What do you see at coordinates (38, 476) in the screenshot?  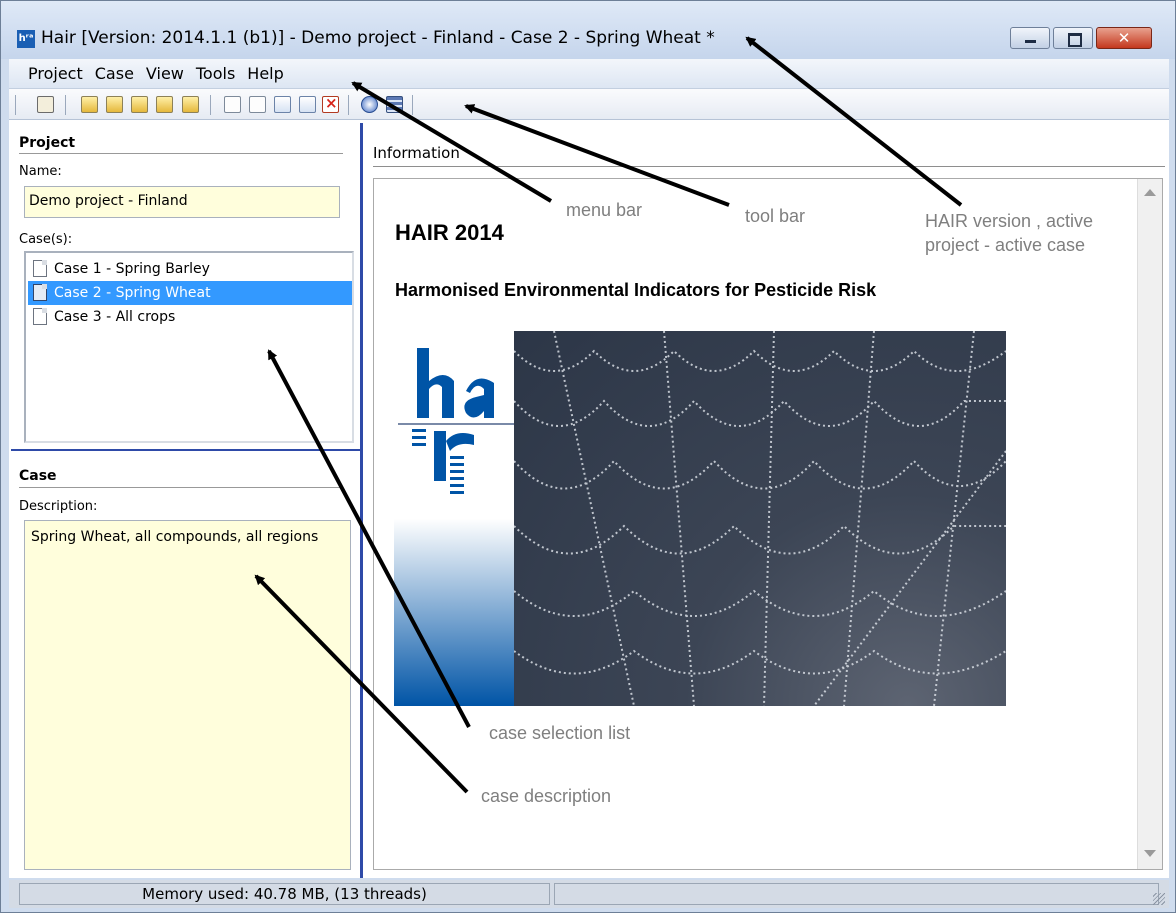 I see `case-panel-title: Case` at bounding box center [38, 476].